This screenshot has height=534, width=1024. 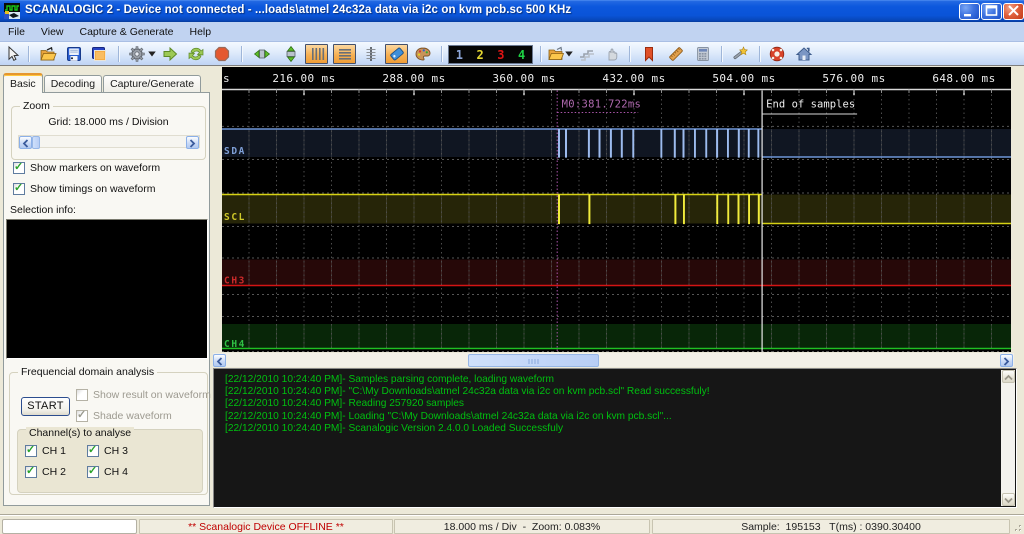 I want to click on calc-icon, so click(x=703, y=54).